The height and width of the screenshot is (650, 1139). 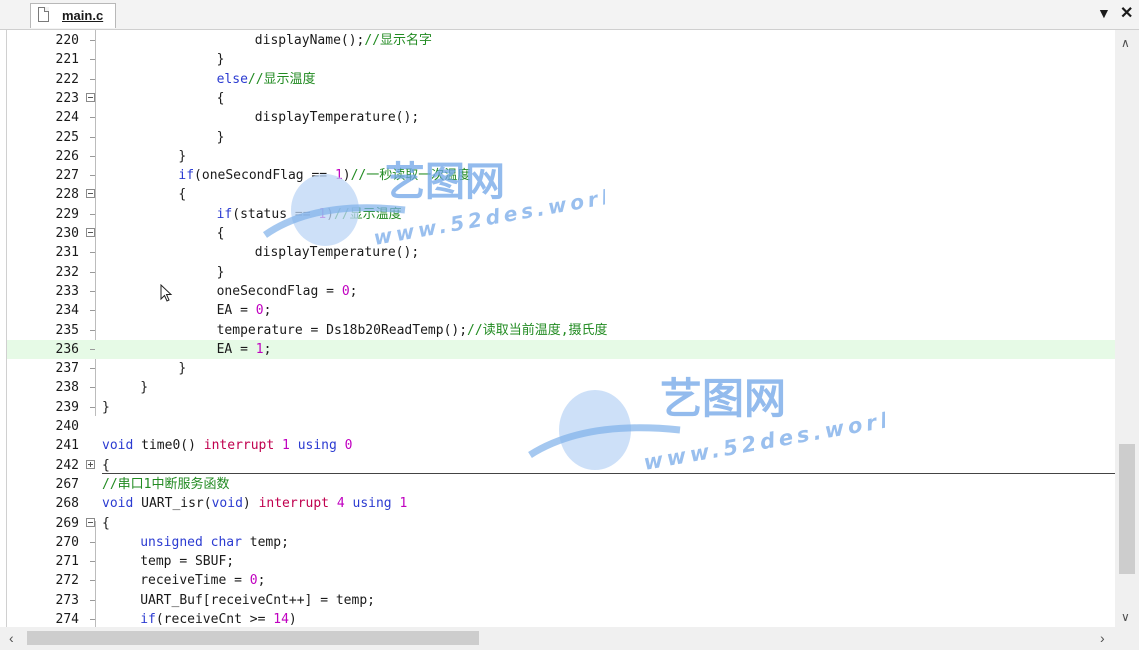 I want to click on code-token: char, so click(x=226, y=542).